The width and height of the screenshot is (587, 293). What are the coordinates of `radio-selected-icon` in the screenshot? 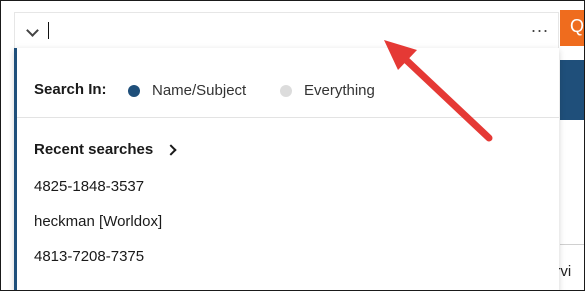 It's located at (134, 90).